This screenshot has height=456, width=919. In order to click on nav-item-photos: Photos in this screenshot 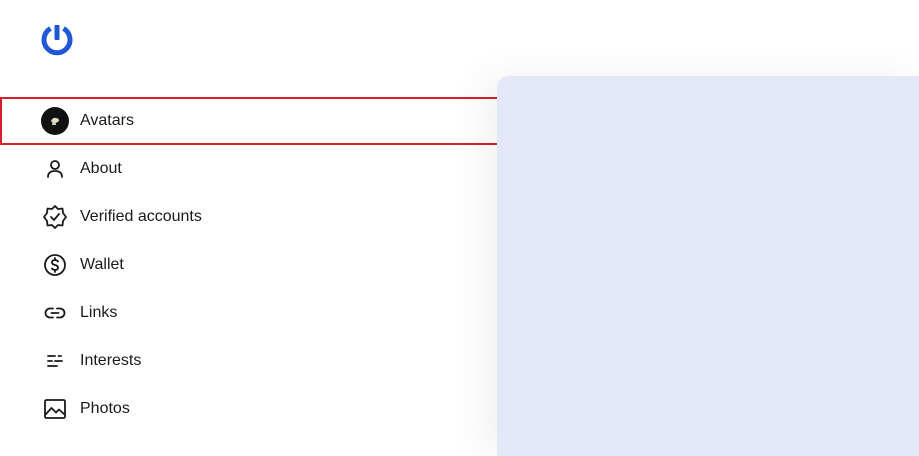, I will do `click(250, 409)`.